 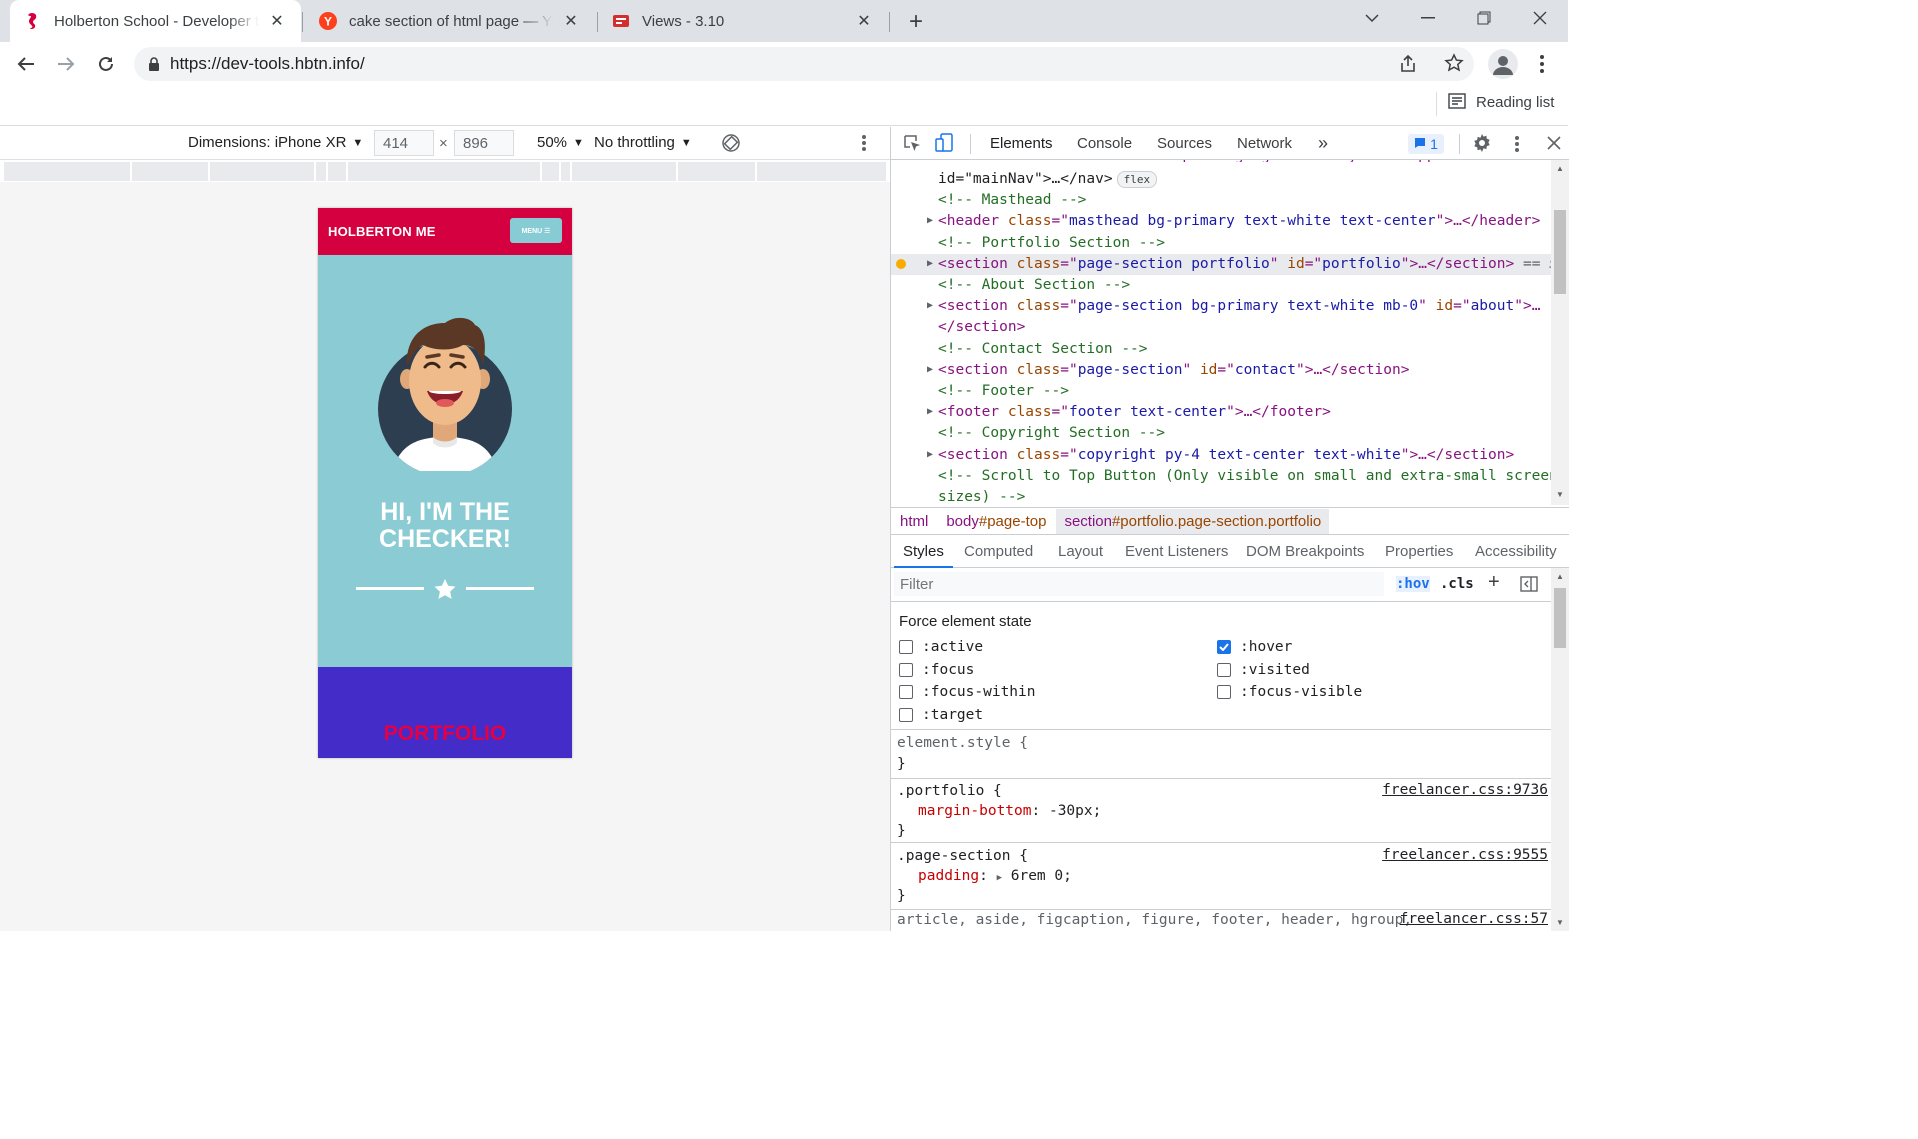 I want to click on breadcrumb-body: body#page-top, so click(x=996, y=521).